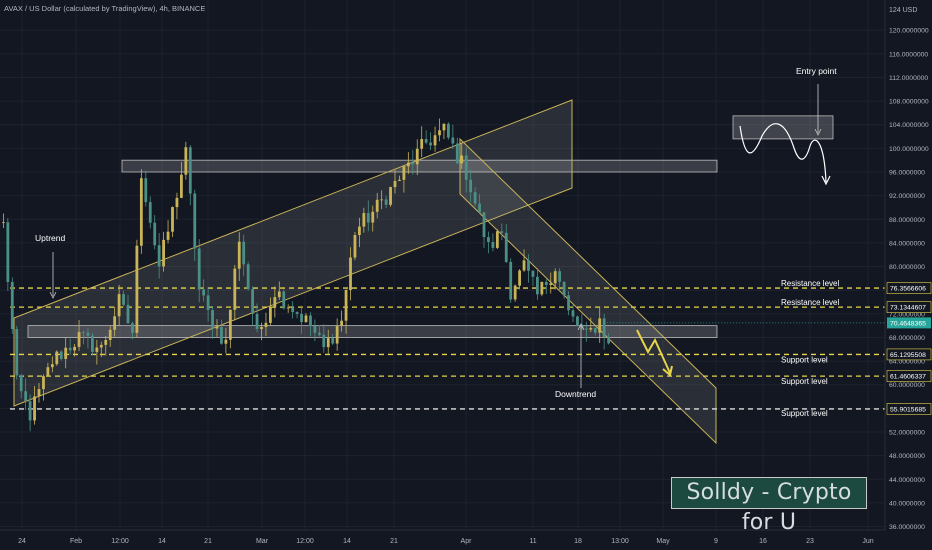 The width and height of the screenshot is (932, 550). I want to click on y-axis-unit: 124 USD, so click(903, 10).